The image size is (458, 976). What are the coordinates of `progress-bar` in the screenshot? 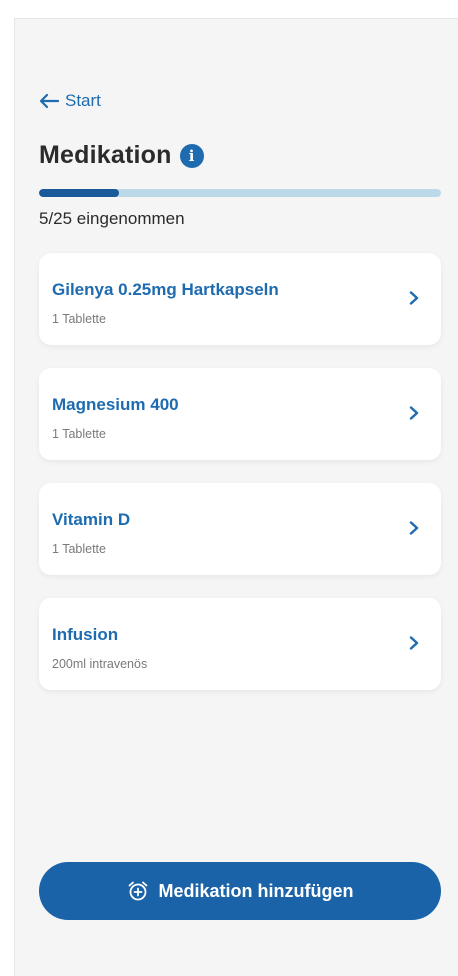 It's located at (240, 193).